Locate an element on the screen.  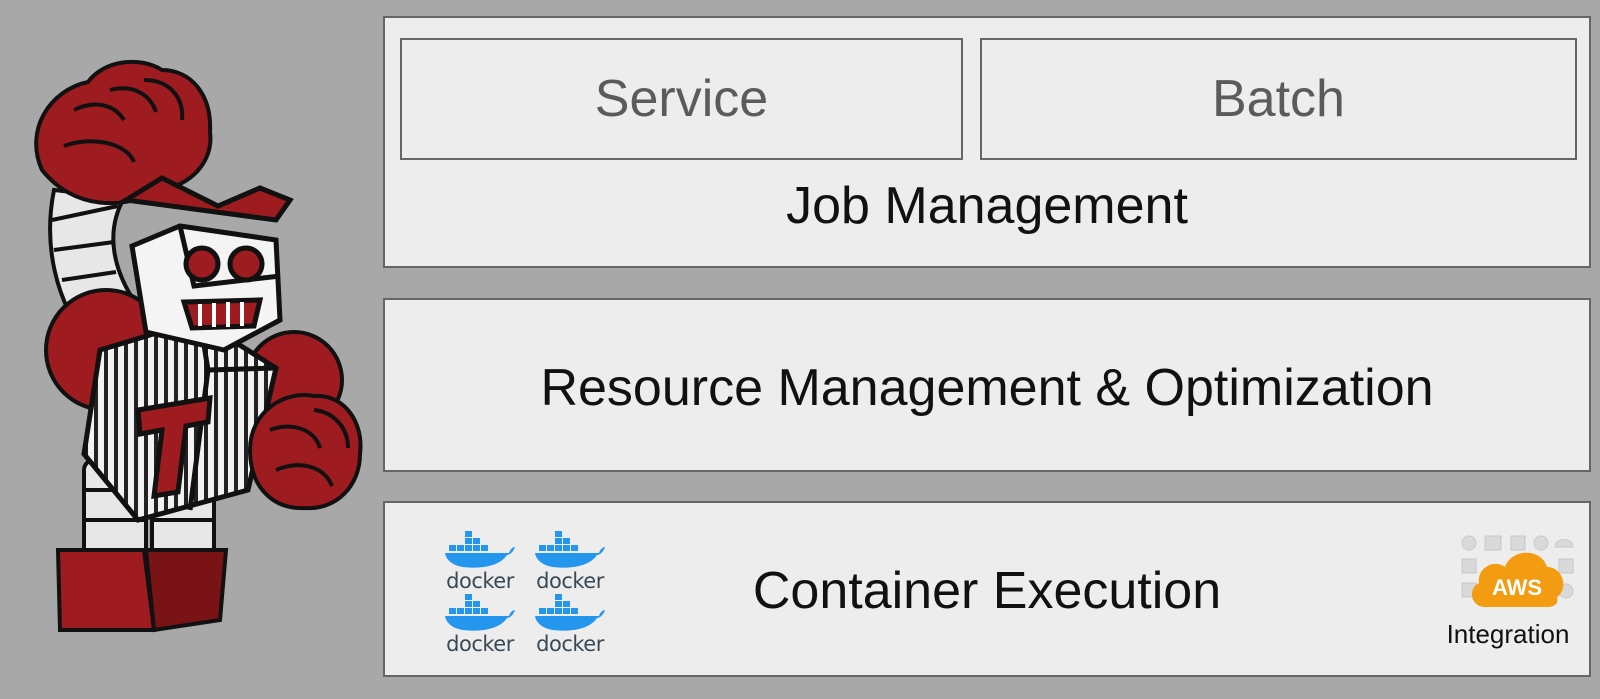
container-execution-title: Container Execution is located at coordinates (987, 591).